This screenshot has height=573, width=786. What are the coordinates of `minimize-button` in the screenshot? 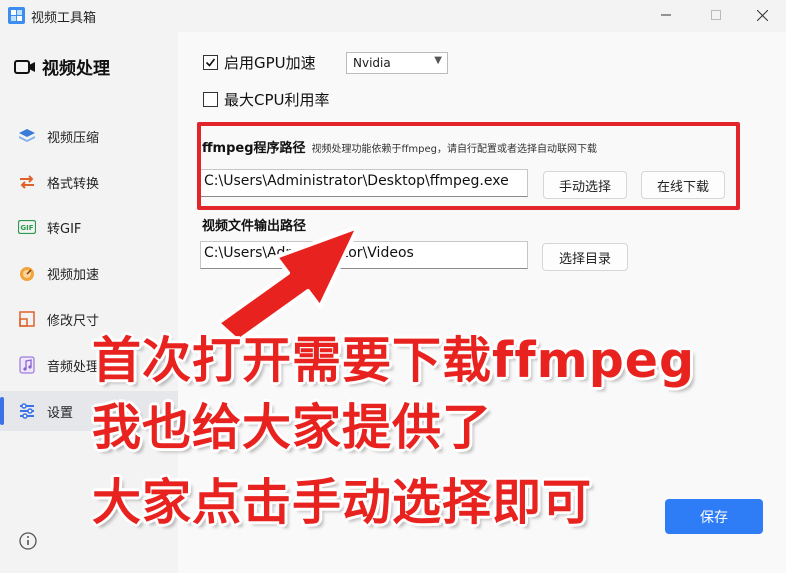 It's located at (666, 15).